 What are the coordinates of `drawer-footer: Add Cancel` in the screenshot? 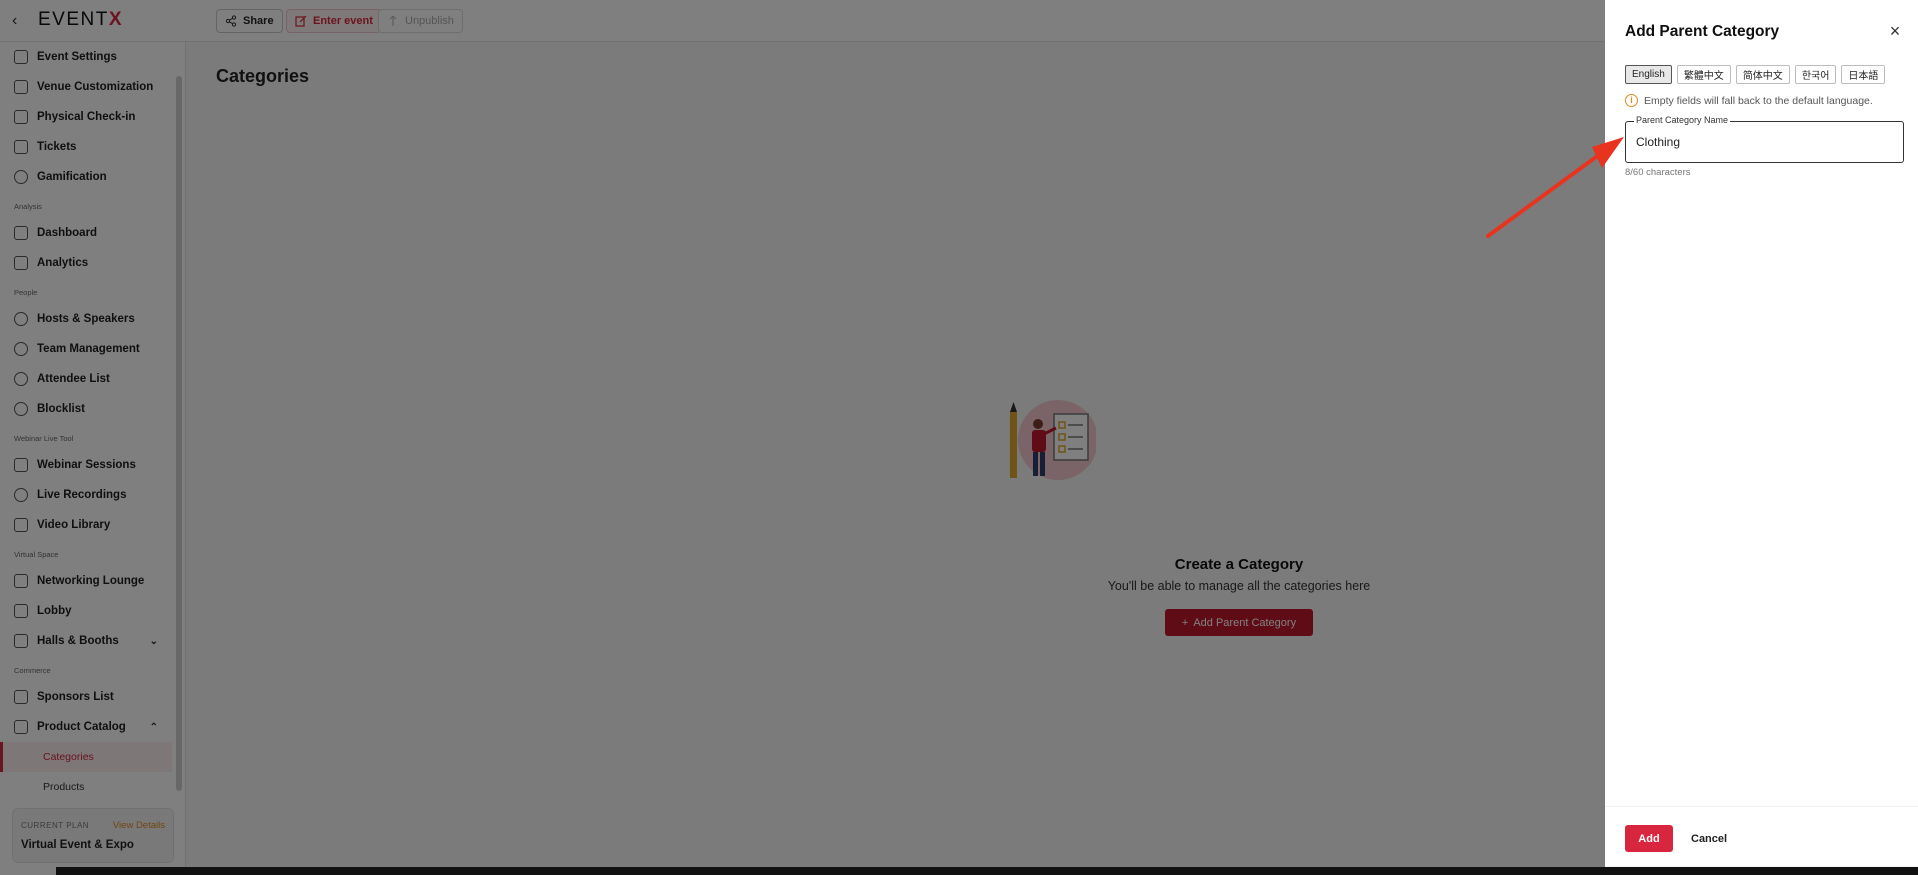 It's located at (1761, 836).